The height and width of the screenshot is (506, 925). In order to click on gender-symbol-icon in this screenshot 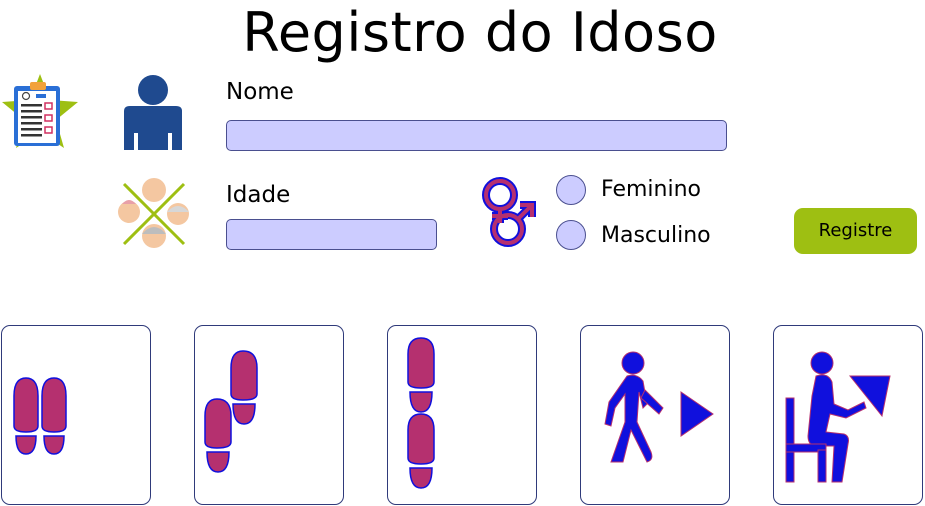, I will do `click(506, 213)`.